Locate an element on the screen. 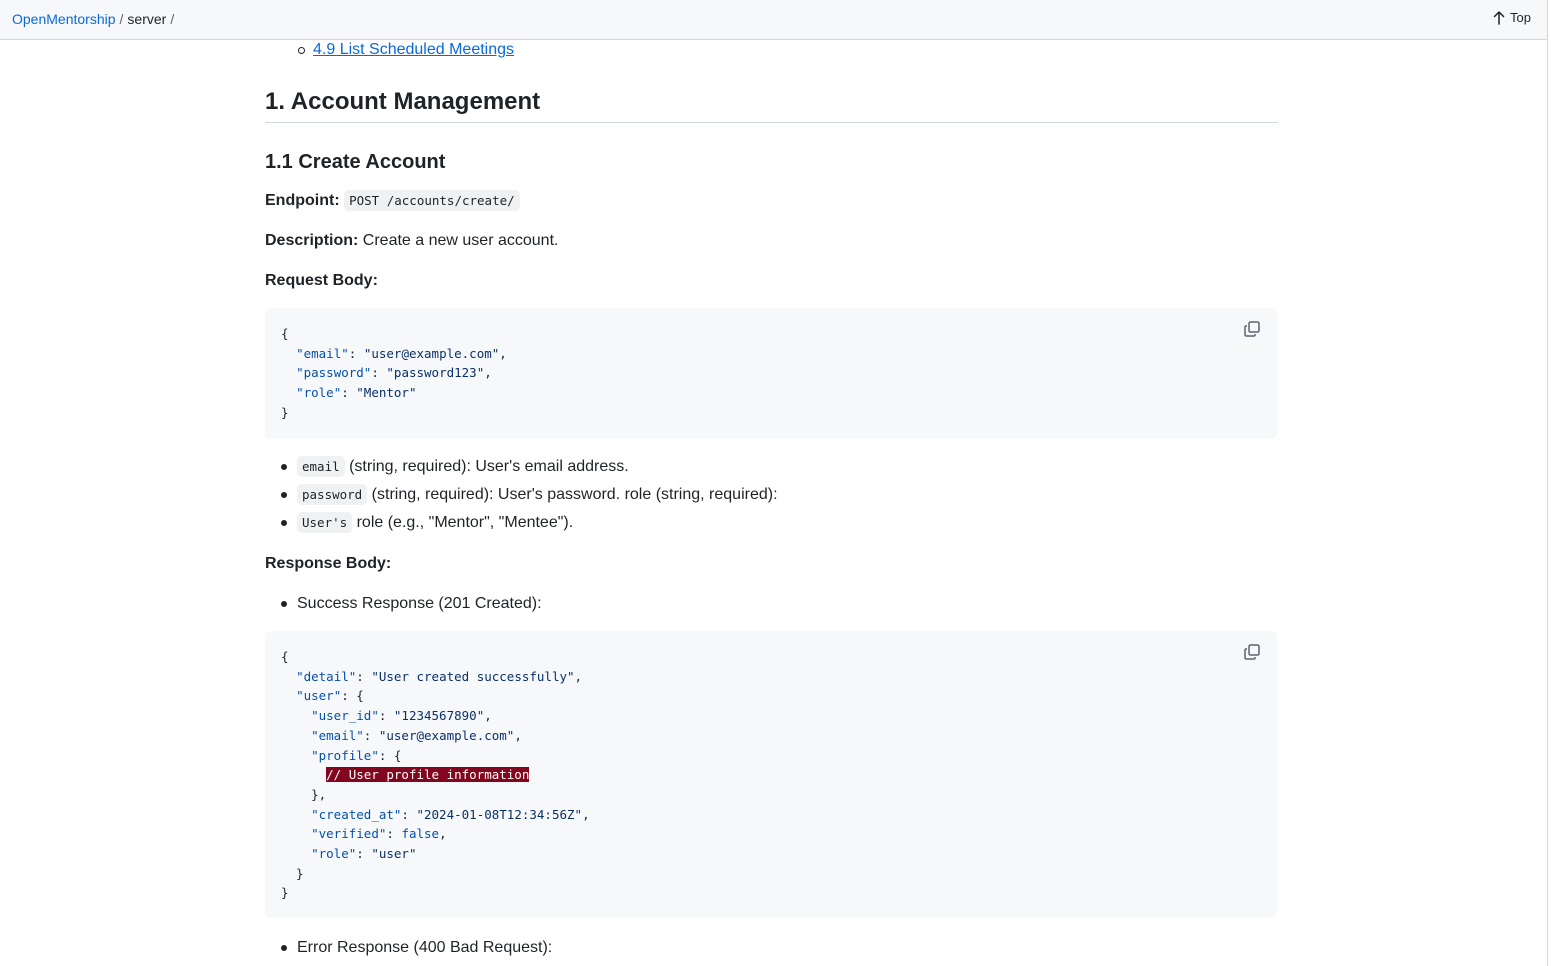  breadcrumb: OpenMentorship / server / is located at coordinates (95, 19).